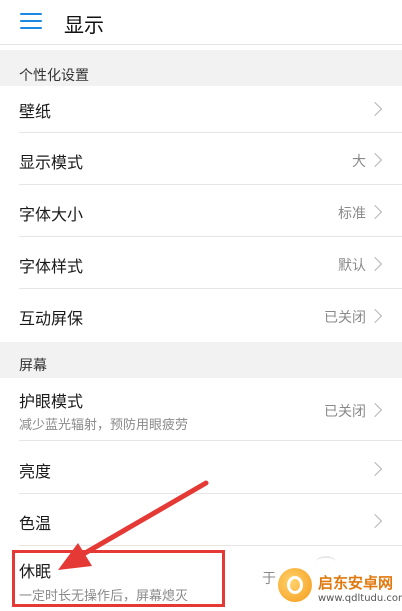 This screenshot has width=402, height=611. Describe the element at coordinates (33, 366) in the screenshot. I see `section-title: 屏幕` at that location.